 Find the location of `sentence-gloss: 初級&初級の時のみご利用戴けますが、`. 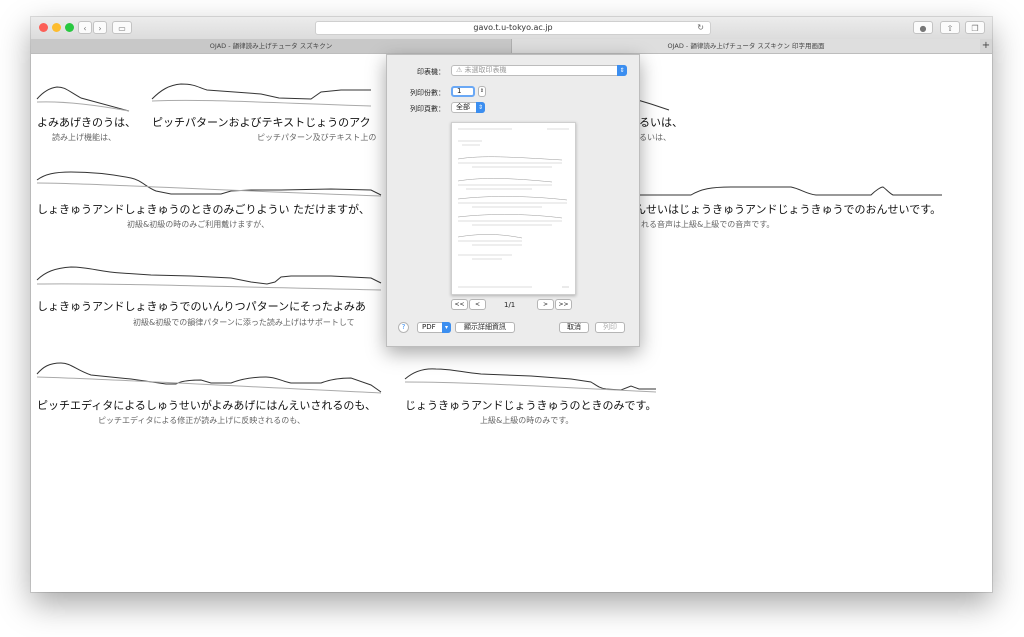

sentence-gloss: 初級&初級の時のみご利用戴けますが、 is located at coordinates (198, 224).